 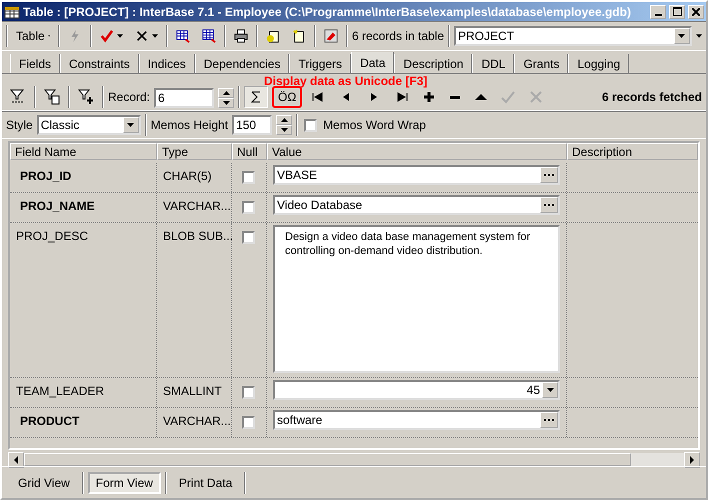 I want to click on style-select: Classic, so click(x=88, y=125).